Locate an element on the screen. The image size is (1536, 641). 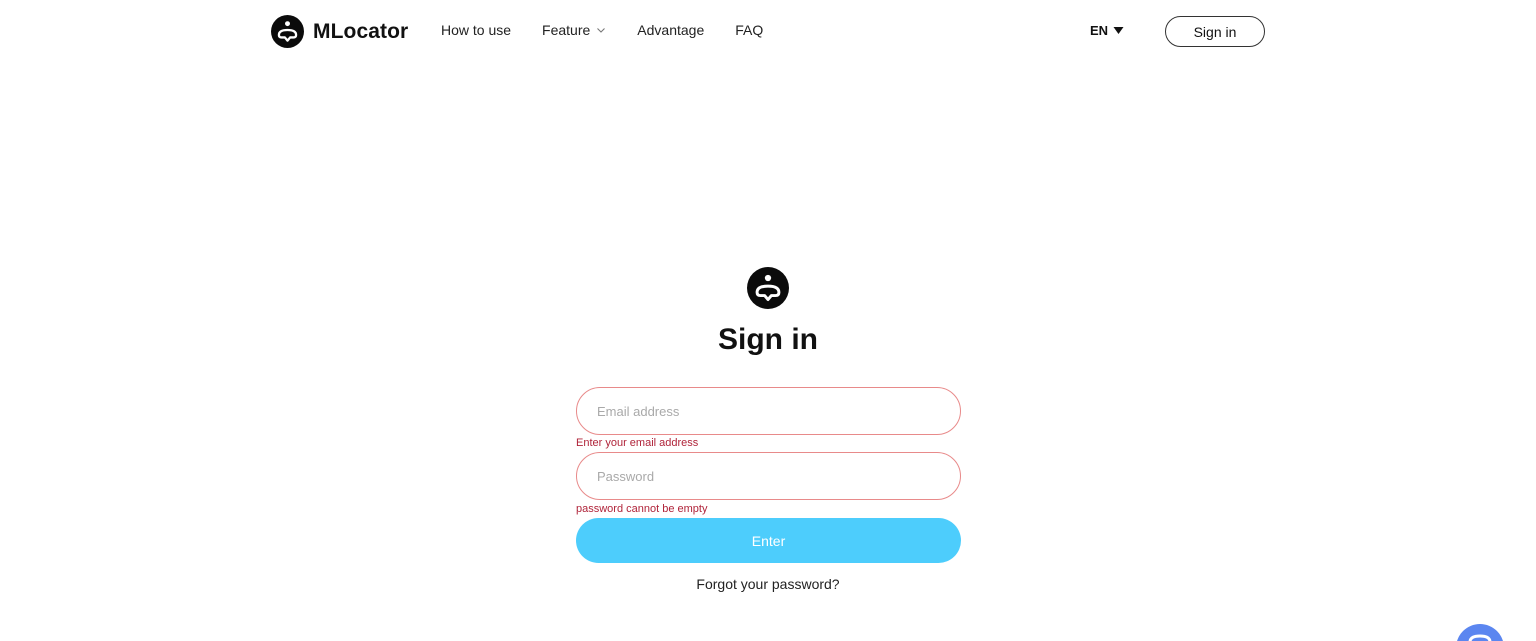
language-label: EN is located at coordinates (1099, 30).